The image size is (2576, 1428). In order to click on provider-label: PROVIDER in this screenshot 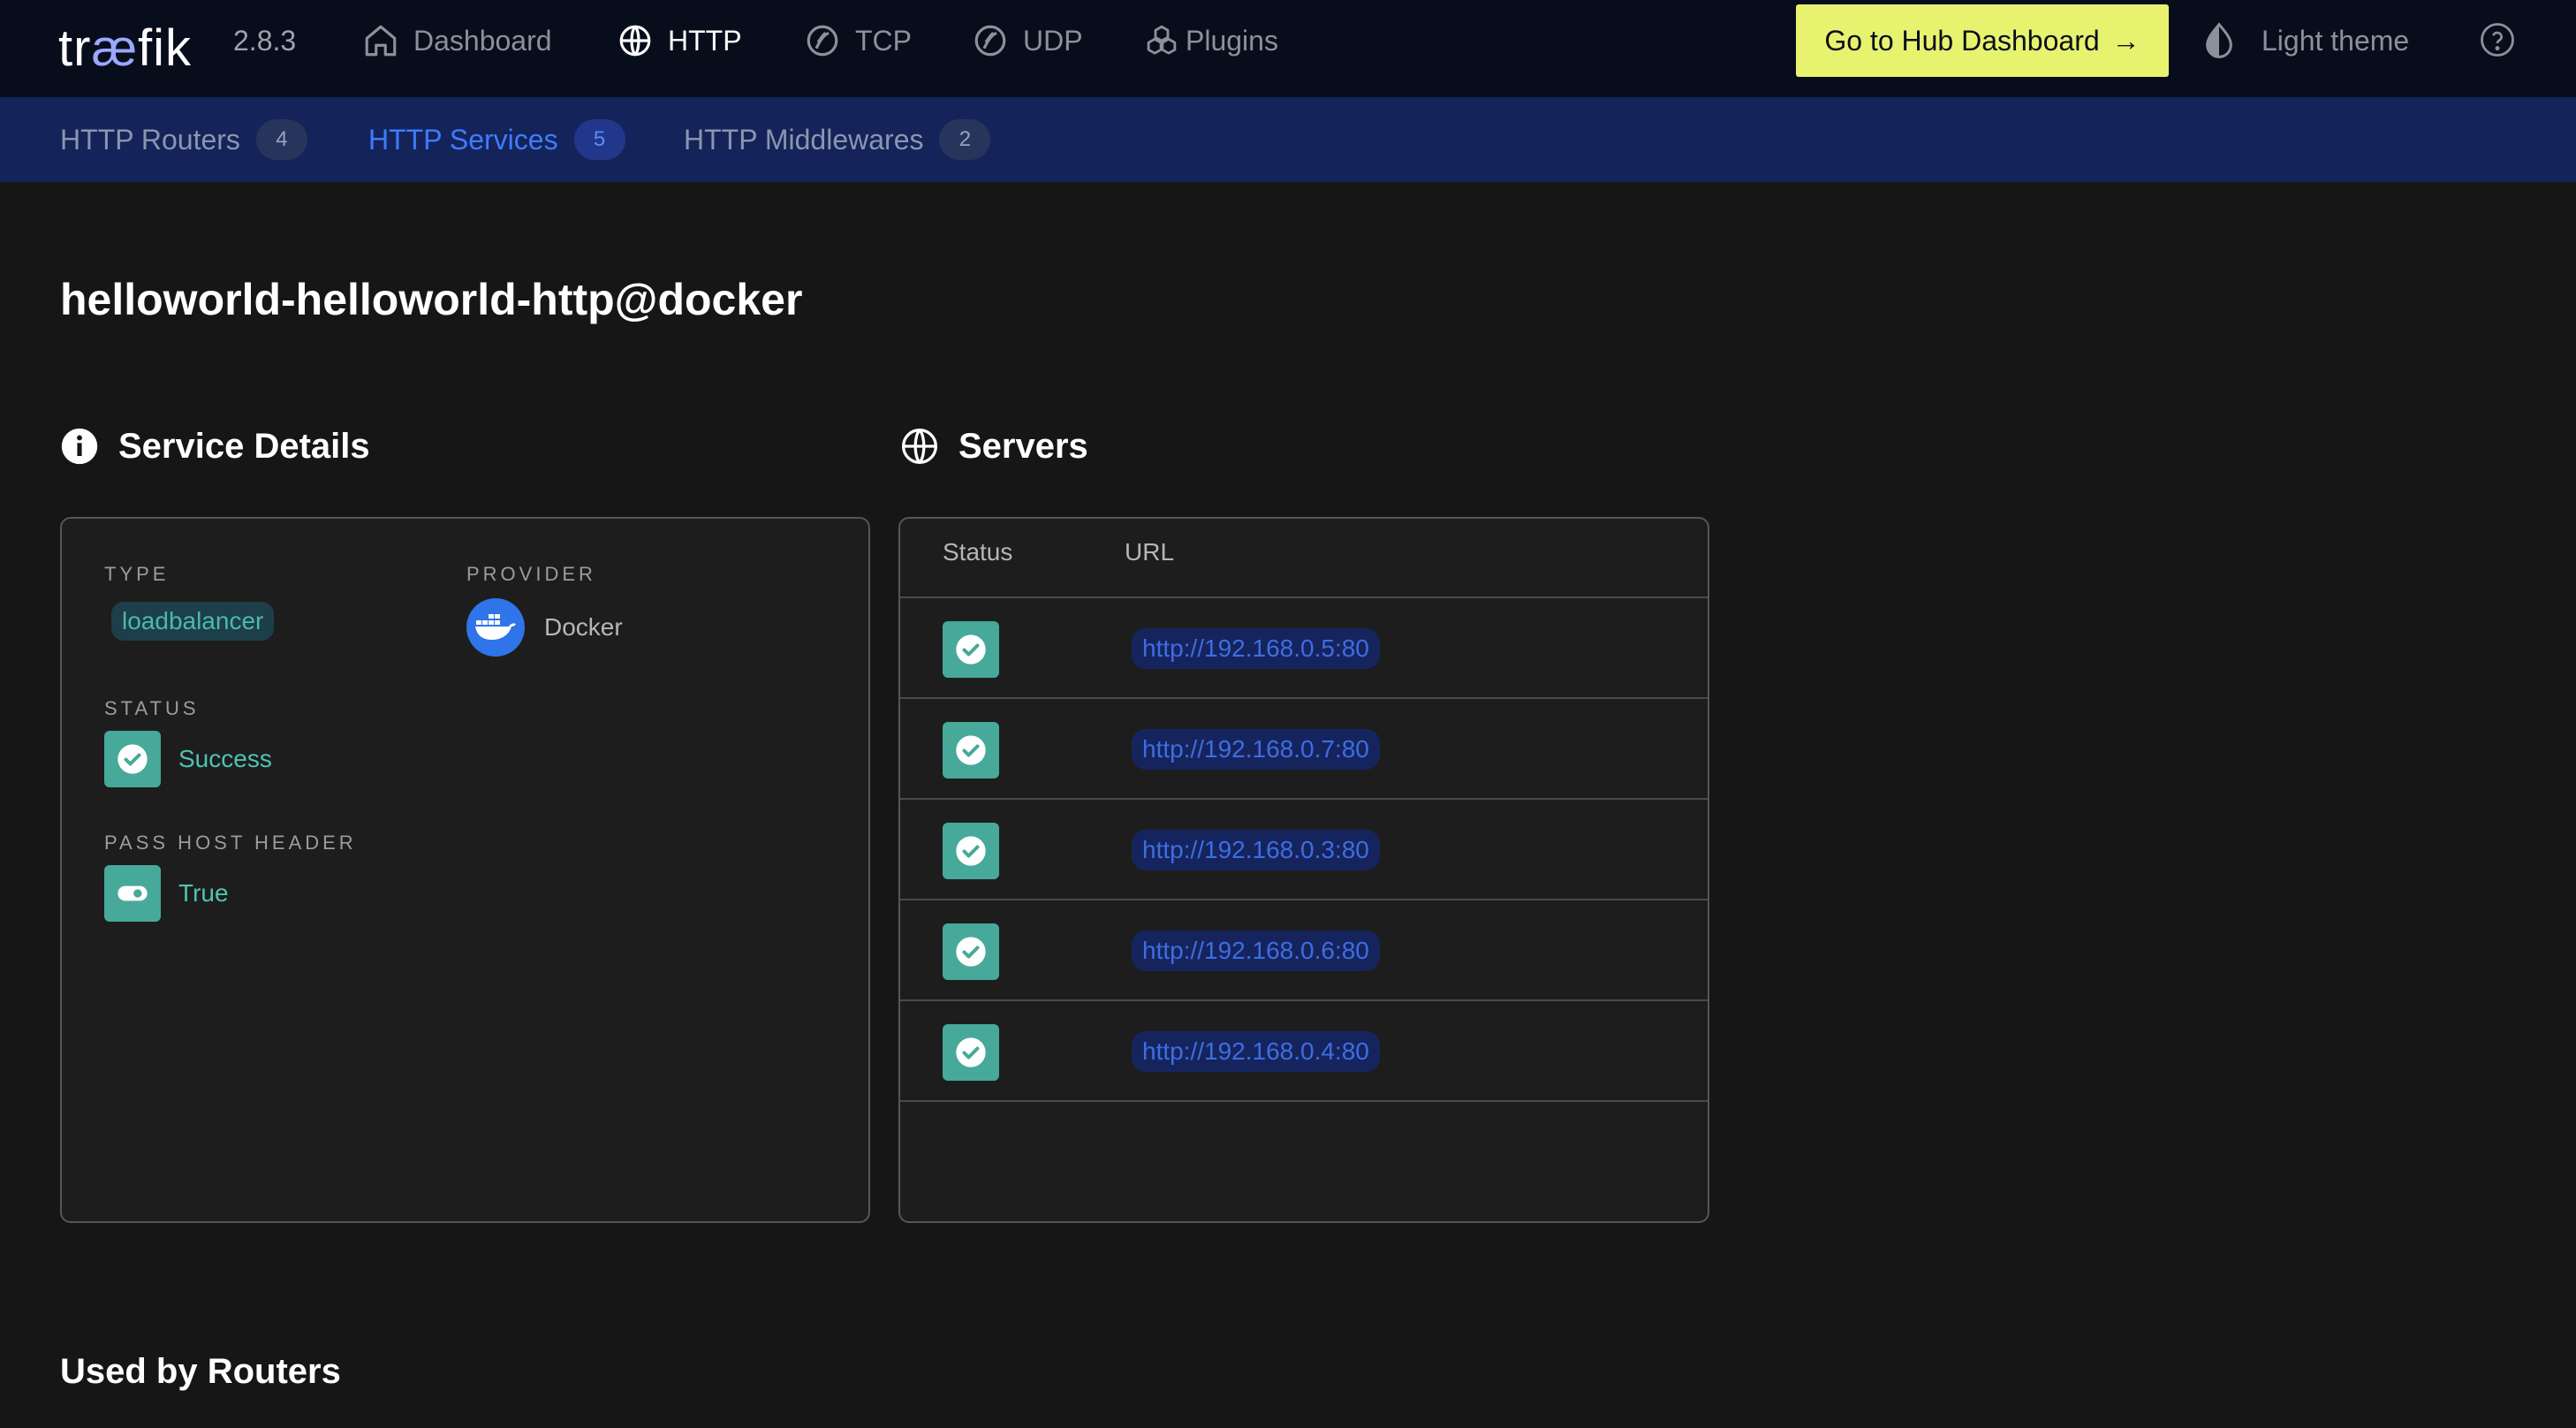, I will do `click(531, 574)`.